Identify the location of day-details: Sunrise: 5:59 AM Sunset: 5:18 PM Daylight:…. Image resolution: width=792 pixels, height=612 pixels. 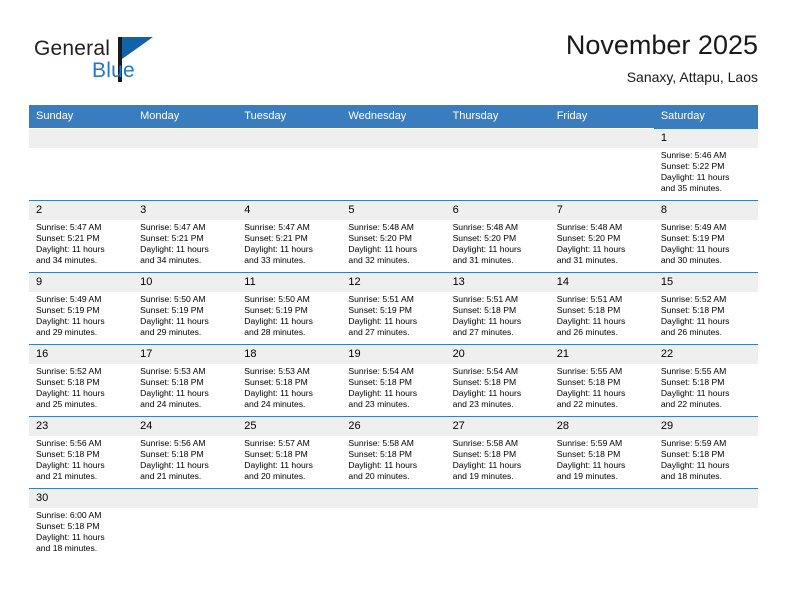
(706, 459).